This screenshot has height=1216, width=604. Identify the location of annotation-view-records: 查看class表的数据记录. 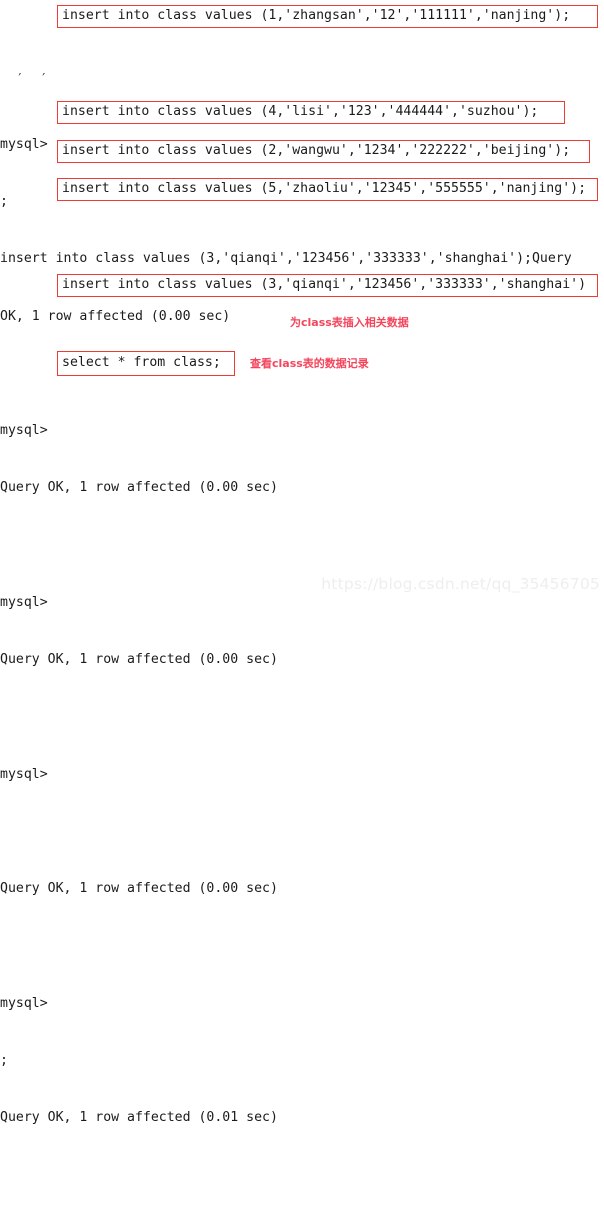
(309, 363).